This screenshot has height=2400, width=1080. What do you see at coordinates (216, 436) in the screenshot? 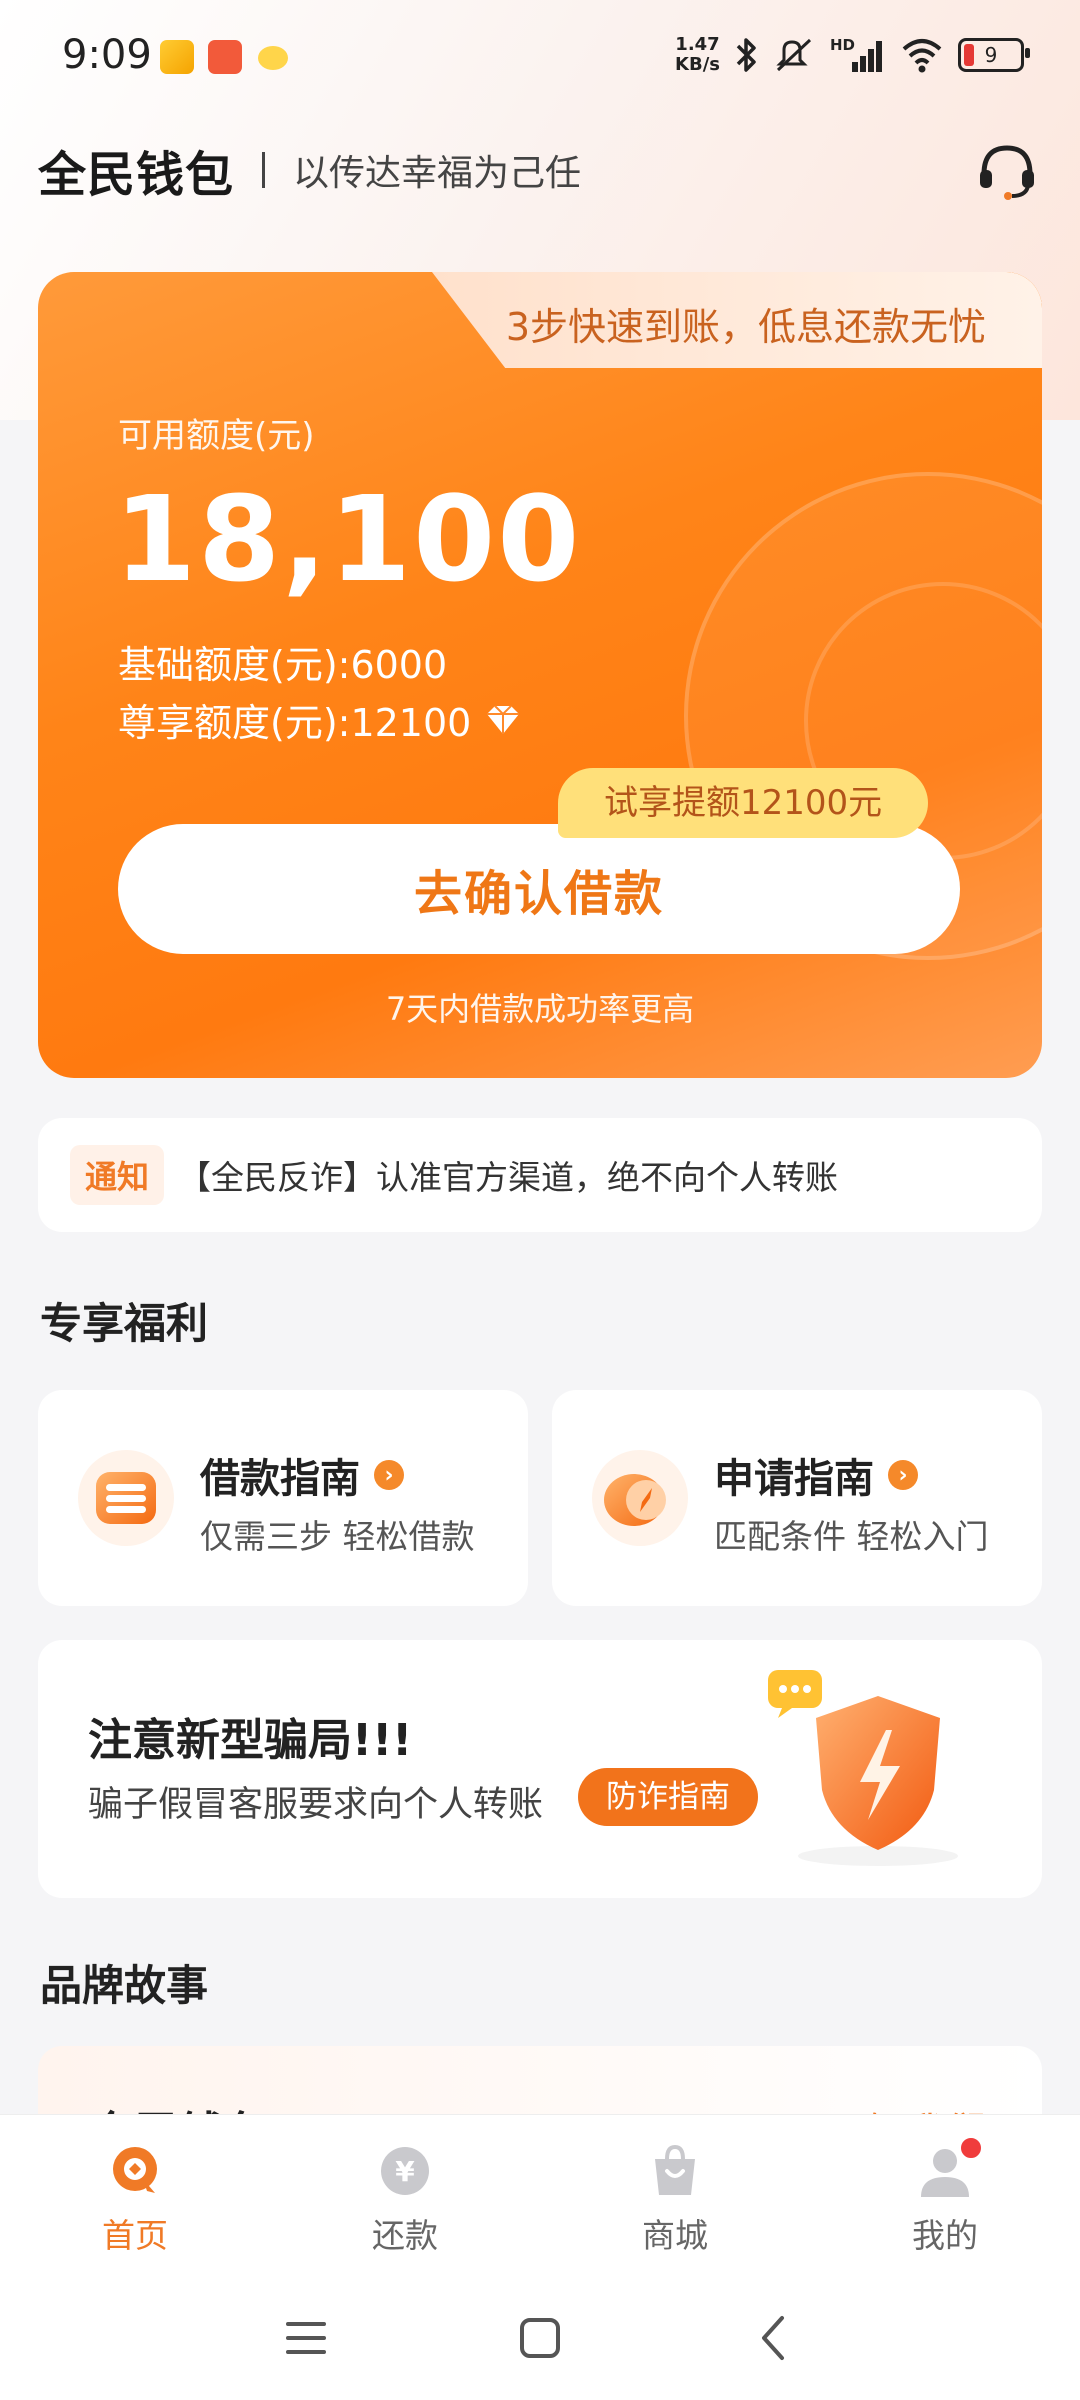
I see `available-credit-label: 可用额度(元)` at bounding box center [216, 436].